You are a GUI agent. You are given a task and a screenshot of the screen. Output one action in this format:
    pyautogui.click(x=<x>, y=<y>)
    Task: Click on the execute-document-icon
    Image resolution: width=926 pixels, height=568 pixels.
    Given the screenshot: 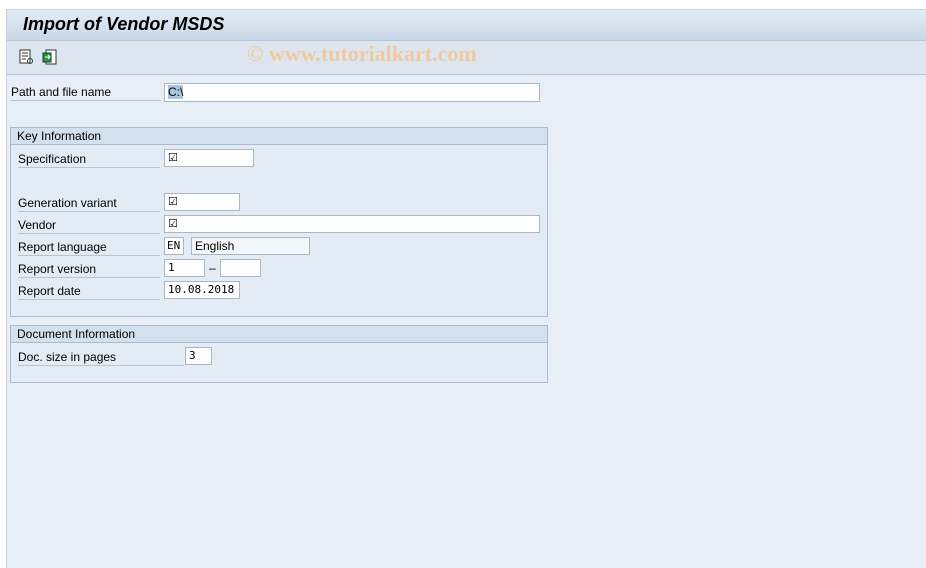 What is the action you would take?
    pyautogui.click(x=26, y=57)
    